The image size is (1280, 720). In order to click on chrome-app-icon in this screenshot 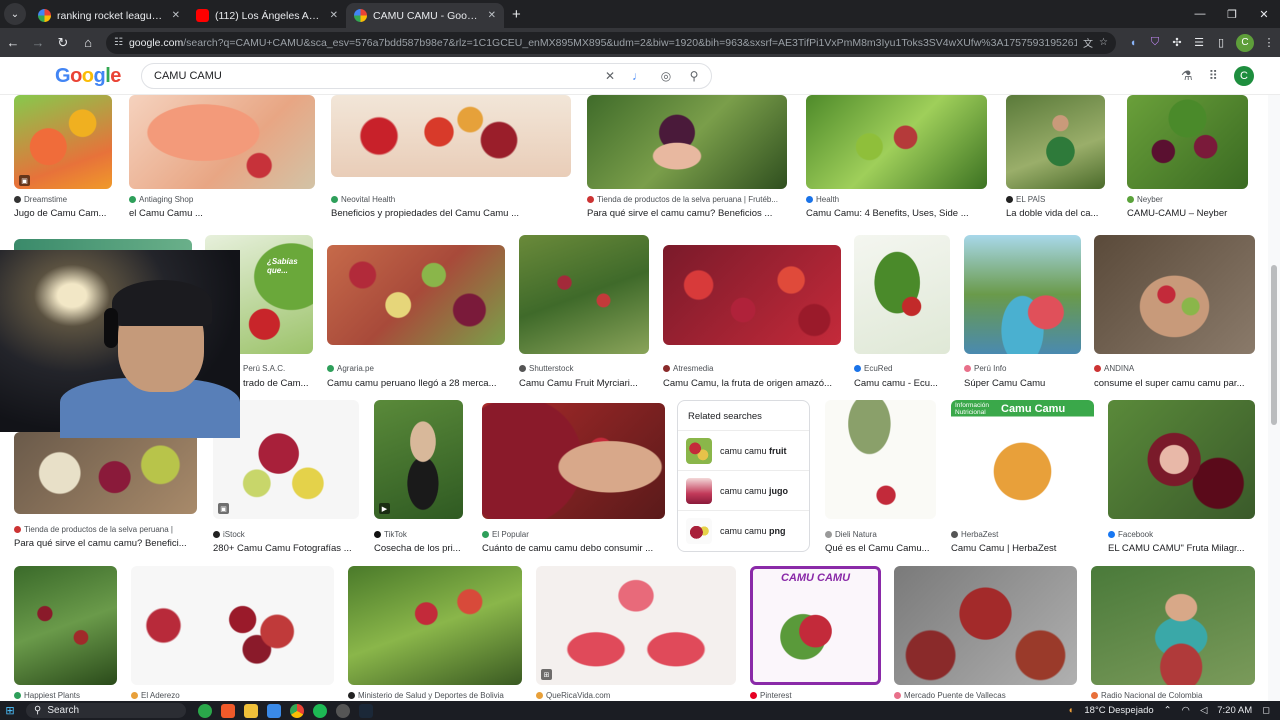, I will do `click(297, 710)`.